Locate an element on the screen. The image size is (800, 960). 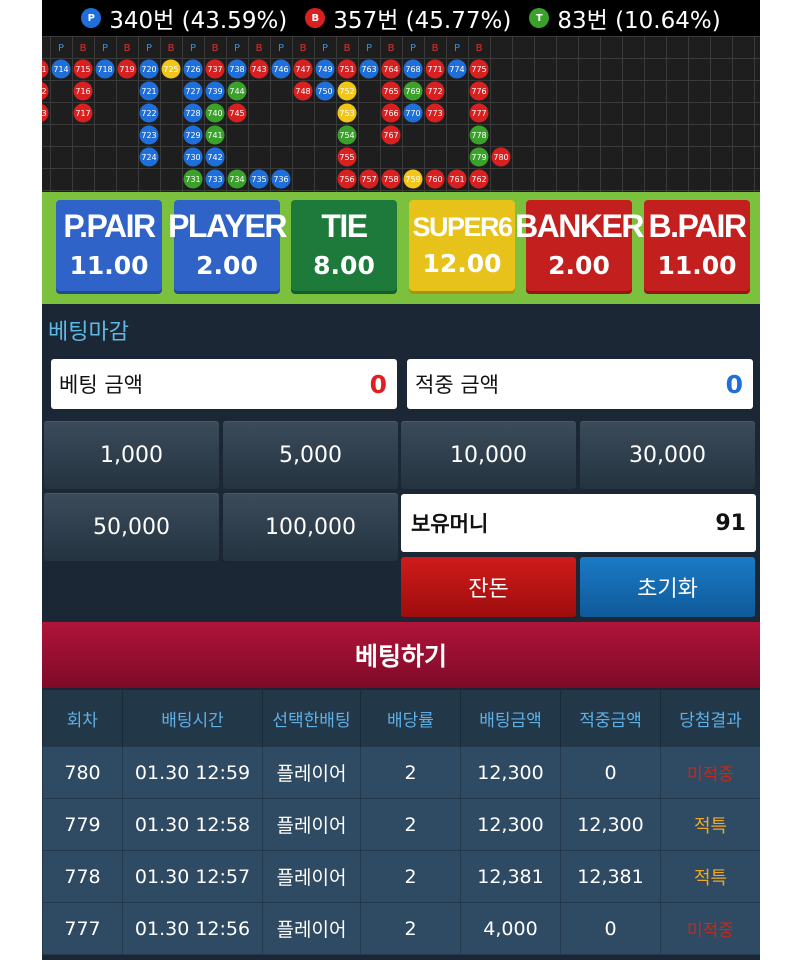
road-bead-label: 775 is located at coordinates (478, 69).